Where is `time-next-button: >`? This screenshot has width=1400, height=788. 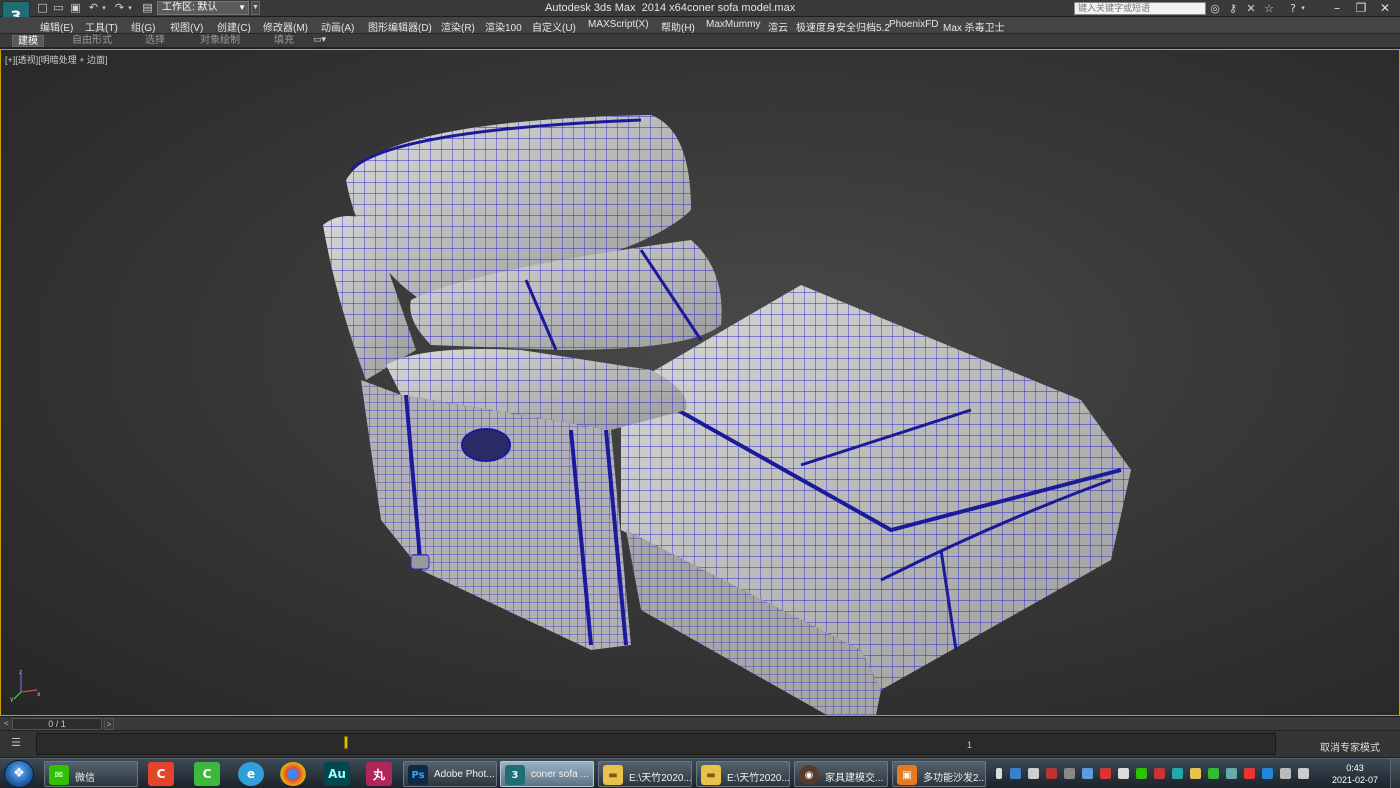
time-next-button: > is located at coordinates (109, 724).